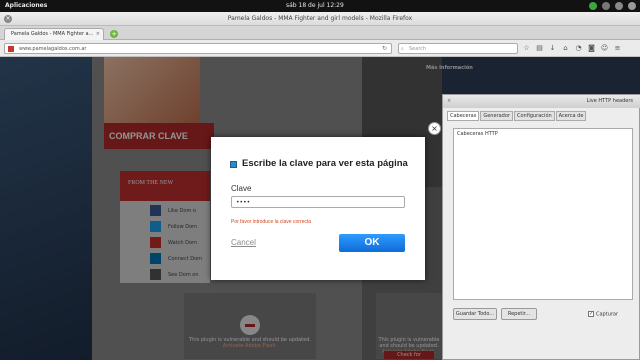  What do you see at coordinates (98, 34) in the screenshot?
I see `tab-close-icon: ×` at bounding box center [98, 34].